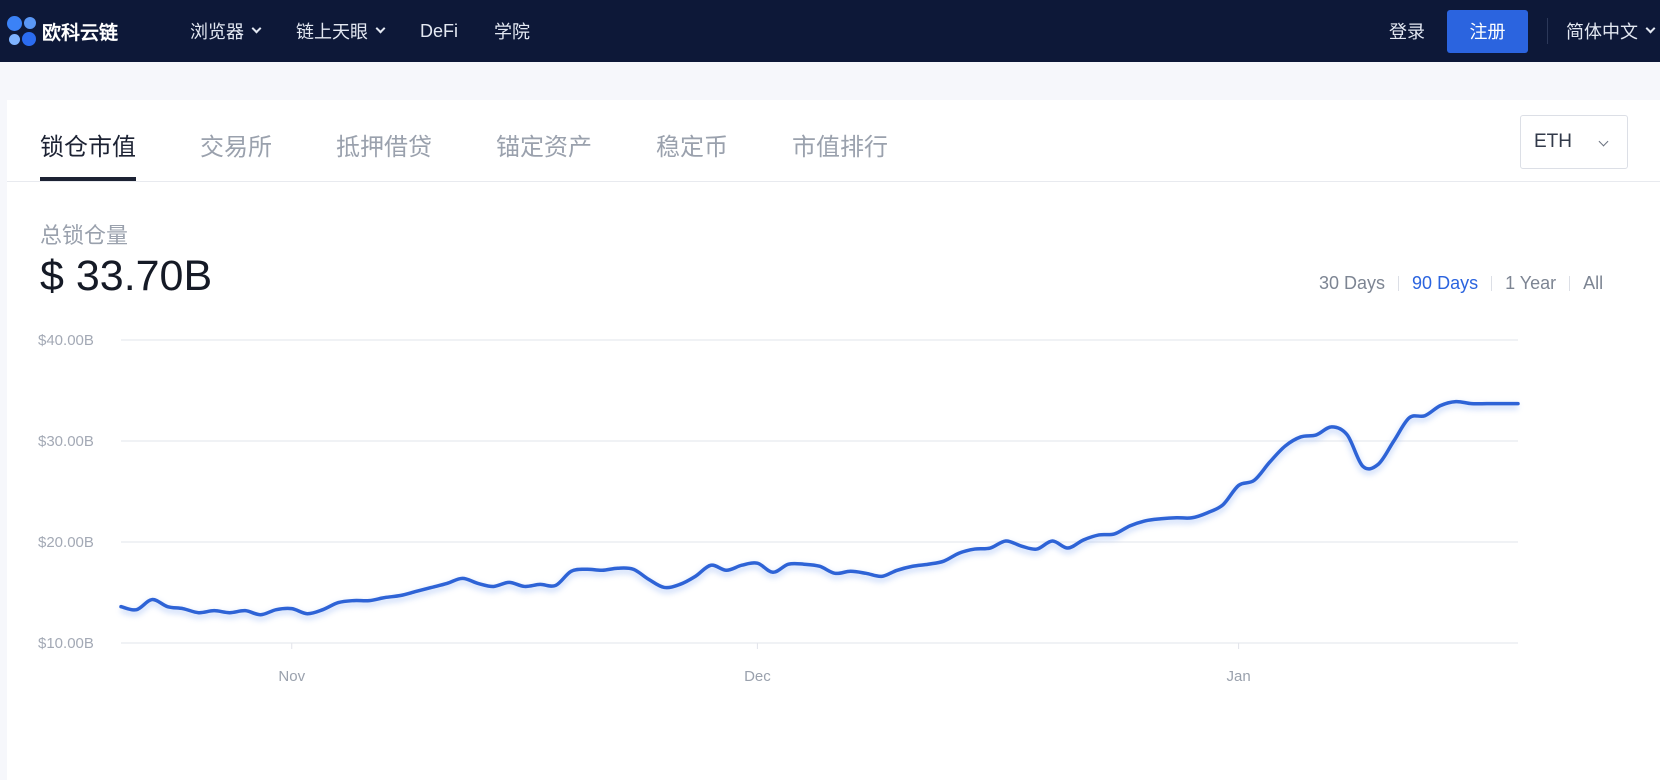 The height and width of the screenshot is (780, 1660). I want to click on y-tick-label: $20.00B, so click(66, 542).